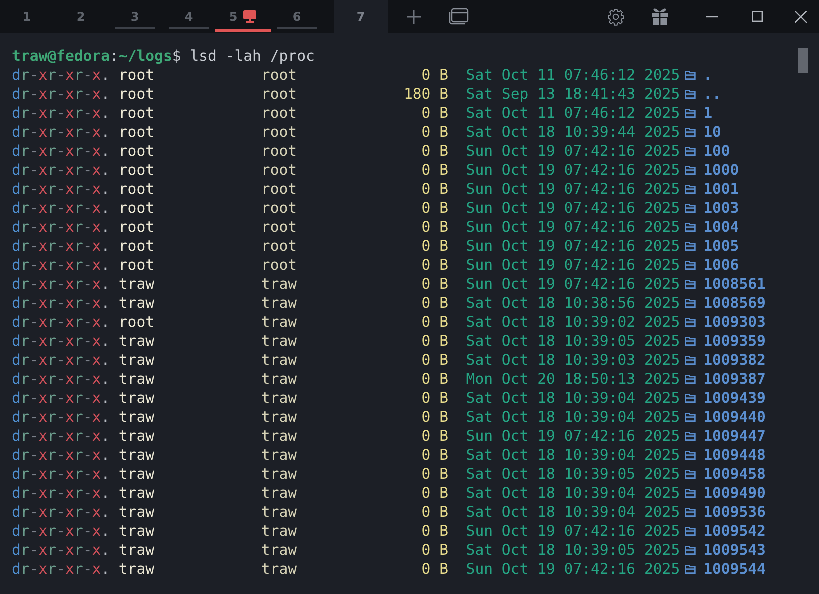  Describe the element at coordinates (735, 379) in the screenshot. I see `directory-name: 1009387` at that location.